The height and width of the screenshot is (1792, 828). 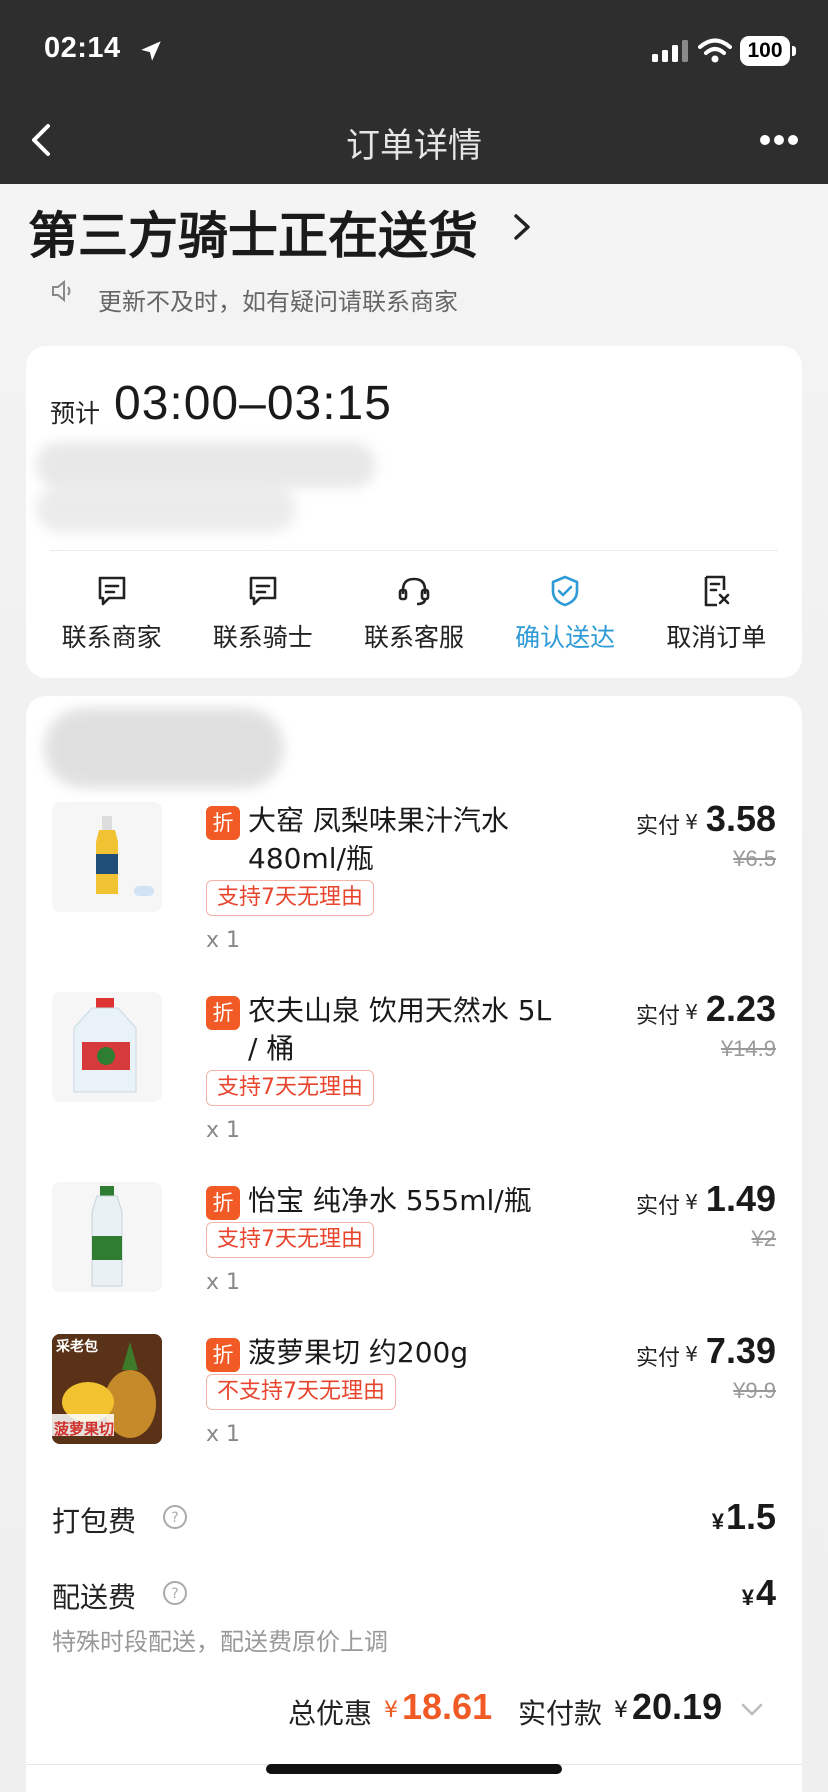 What do you see at coordinates (400, 1029) in the screenshot?
I see `product-name: 农夫山泉 饮用天然水 5L / 桶` at bounding box center [400, 1029].